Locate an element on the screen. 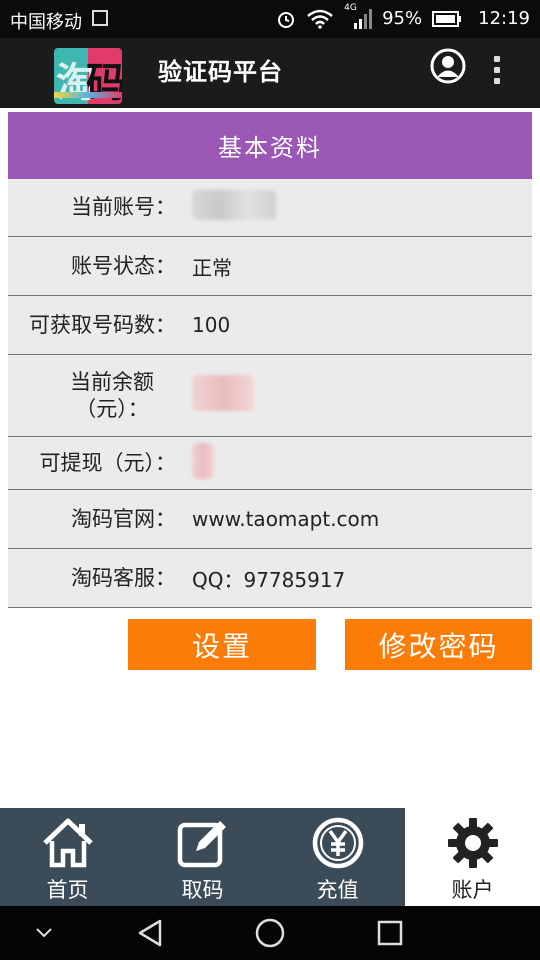 This screenshot has width=540, height=960. tab-home: 首页 is located at coordinates (67, 857).